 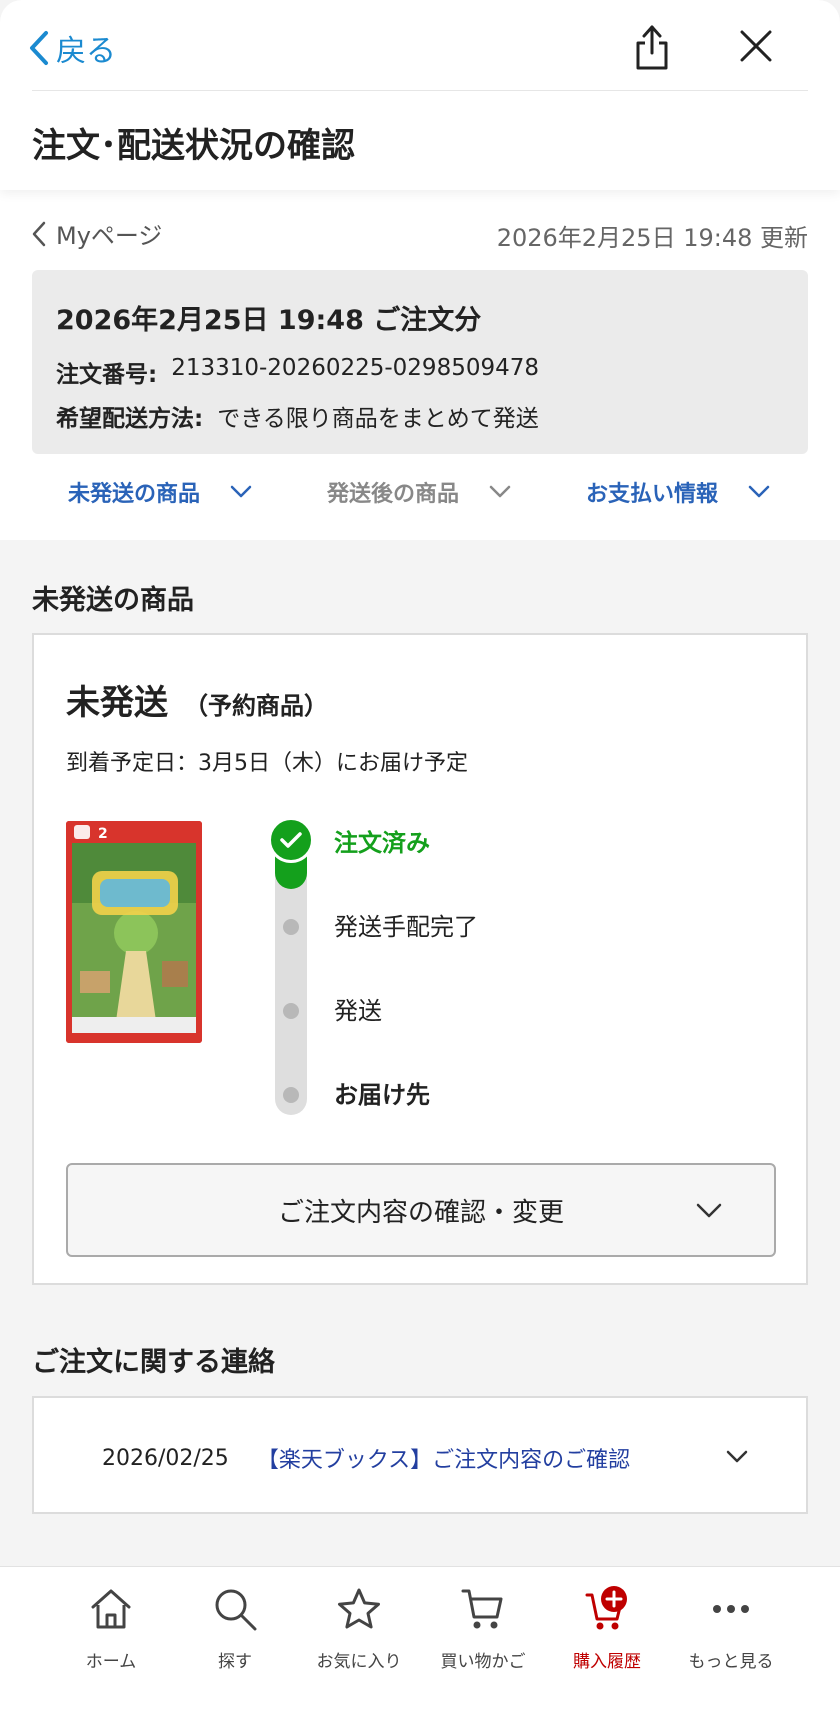 I want to click on nav-purchase-history: 購入履歴, so click(x=607, y=1628).